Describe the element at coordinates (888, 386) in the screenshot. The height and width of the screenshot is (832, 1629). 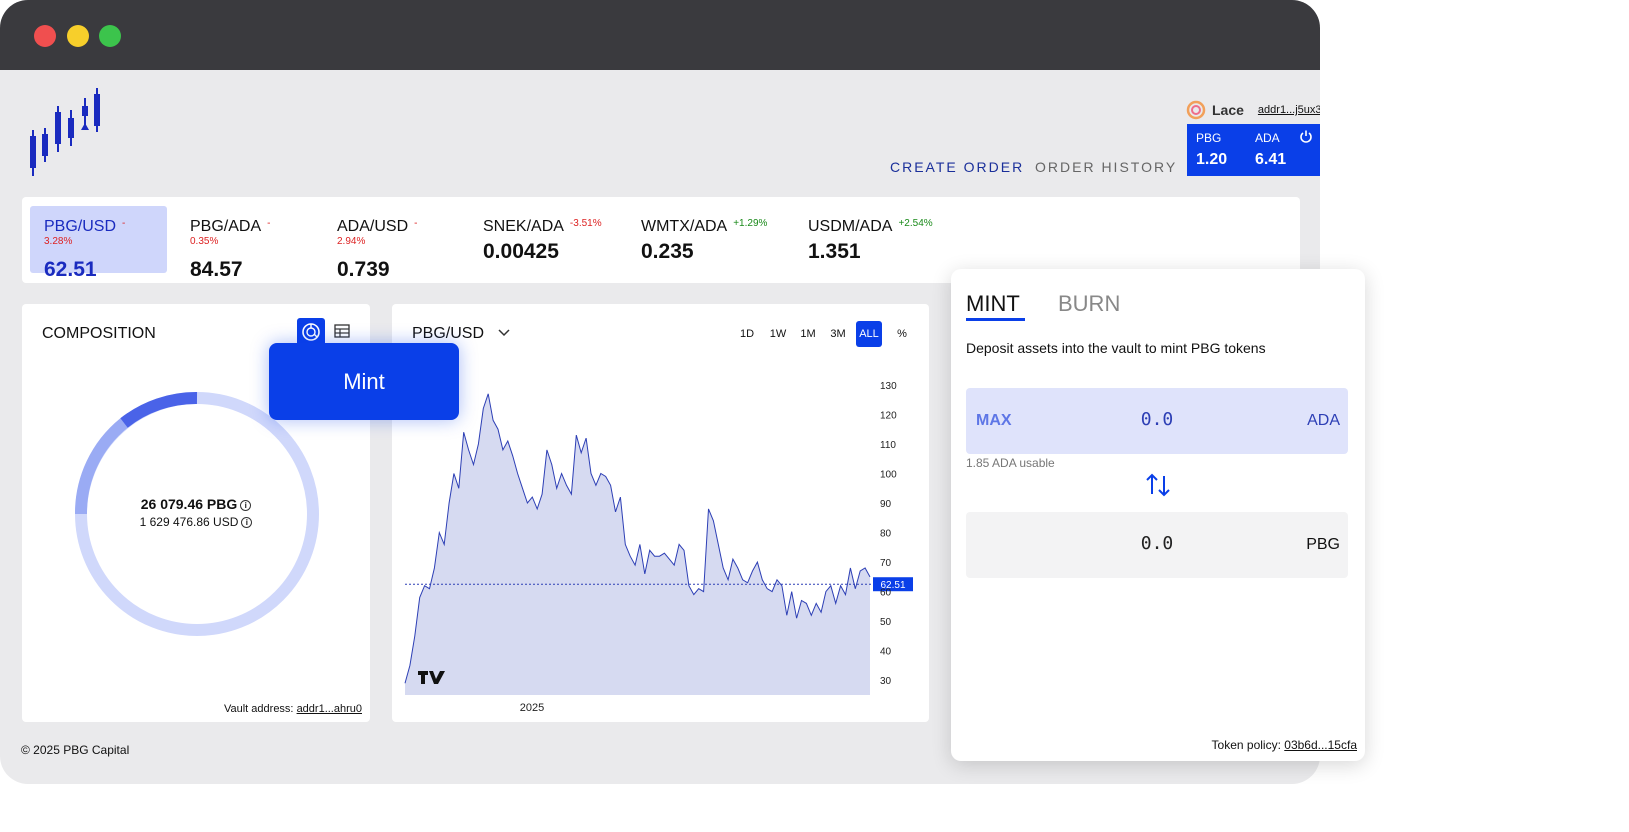
I see `y-tick-label: 130` at that location.